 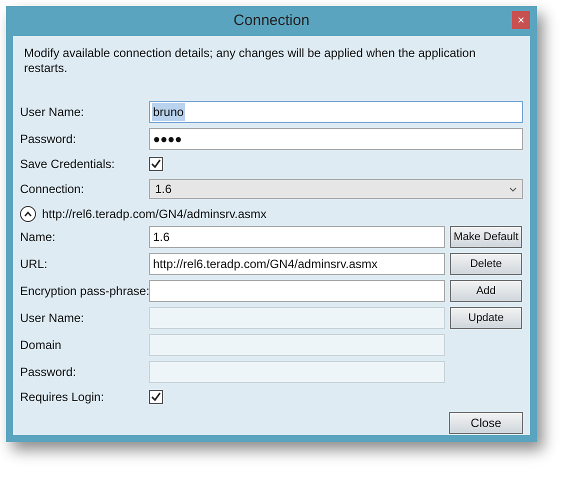 I want to click on intro-text: Modify available connection details; any changes will be applied when the application restarts., so click(x=250, y=61).